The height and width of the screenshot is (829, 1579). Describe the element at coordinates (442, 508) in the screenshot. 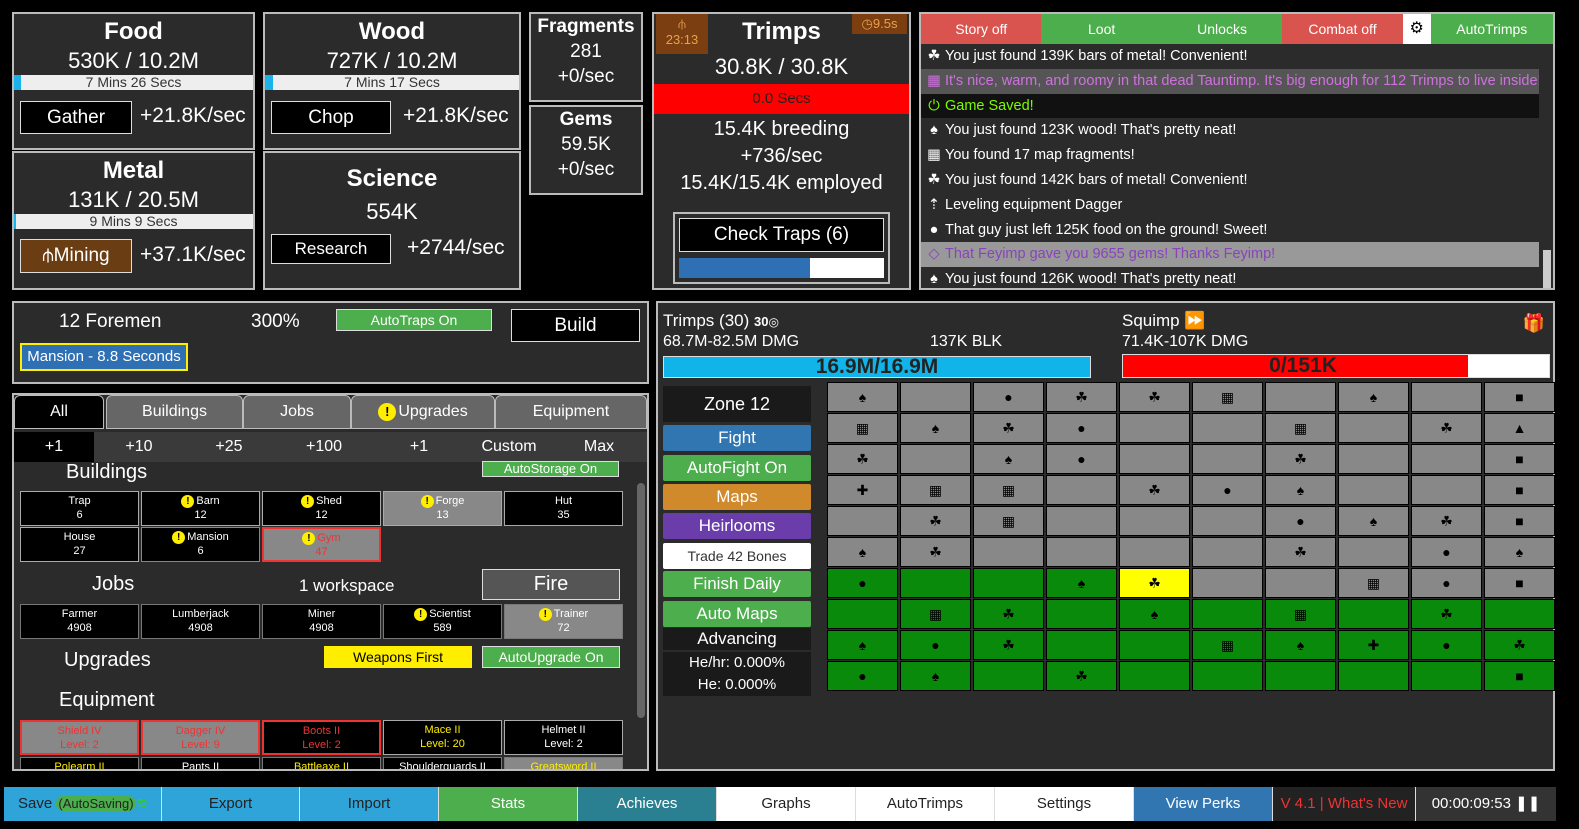

I see `building-forge: ! Forge 13` at that location.